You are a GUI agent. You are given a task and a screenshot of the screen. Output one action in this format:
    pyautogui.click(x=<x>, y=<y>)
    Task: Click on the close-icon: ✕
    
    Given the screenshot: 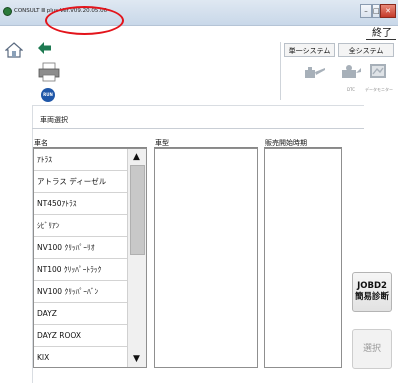 What is the action you would take?
    pyautogui.click(x=388, y=11)
    